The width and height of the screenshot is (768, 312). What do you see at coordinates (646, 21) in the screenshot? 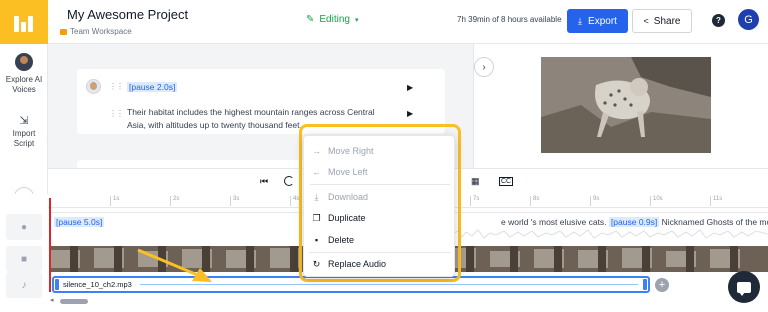
I see `share-icon: <` at bounding box center [646, 21].